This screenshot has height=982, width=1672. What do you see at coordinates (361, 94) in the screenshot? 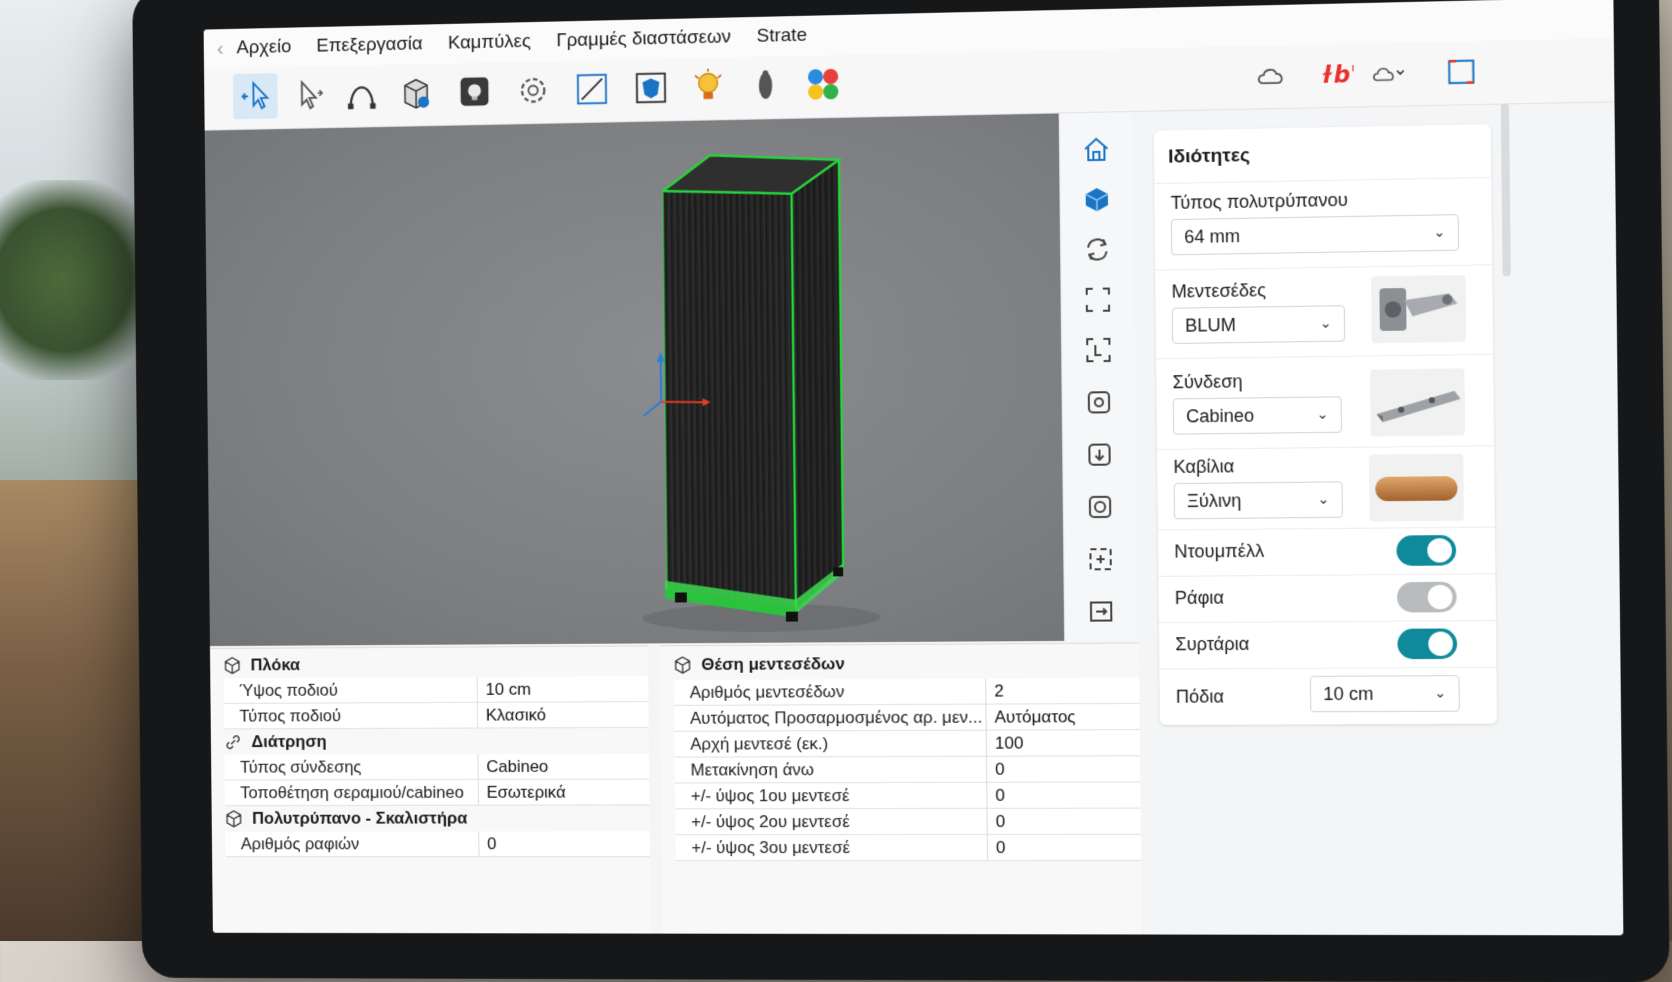
I see `curve-icon` at bounding box center [361, 94].